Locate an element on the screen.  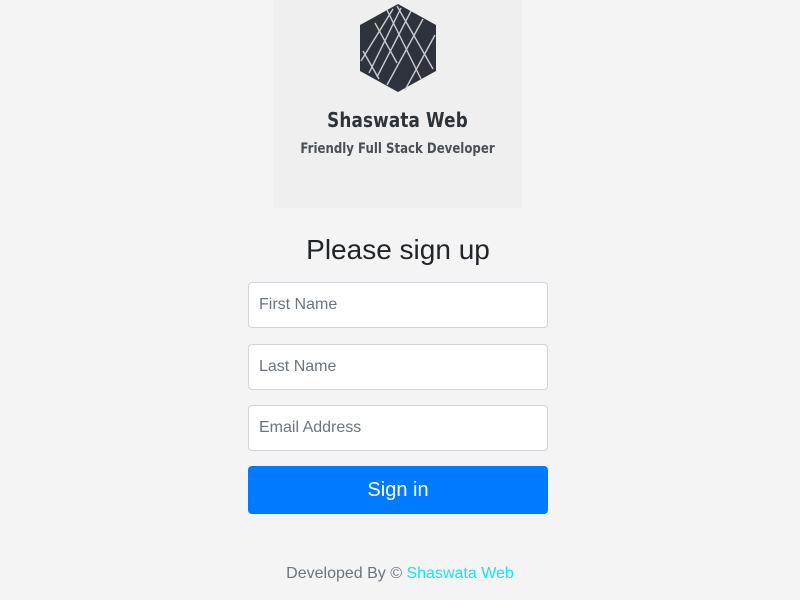
email-input is located at coordinates (398, 428).